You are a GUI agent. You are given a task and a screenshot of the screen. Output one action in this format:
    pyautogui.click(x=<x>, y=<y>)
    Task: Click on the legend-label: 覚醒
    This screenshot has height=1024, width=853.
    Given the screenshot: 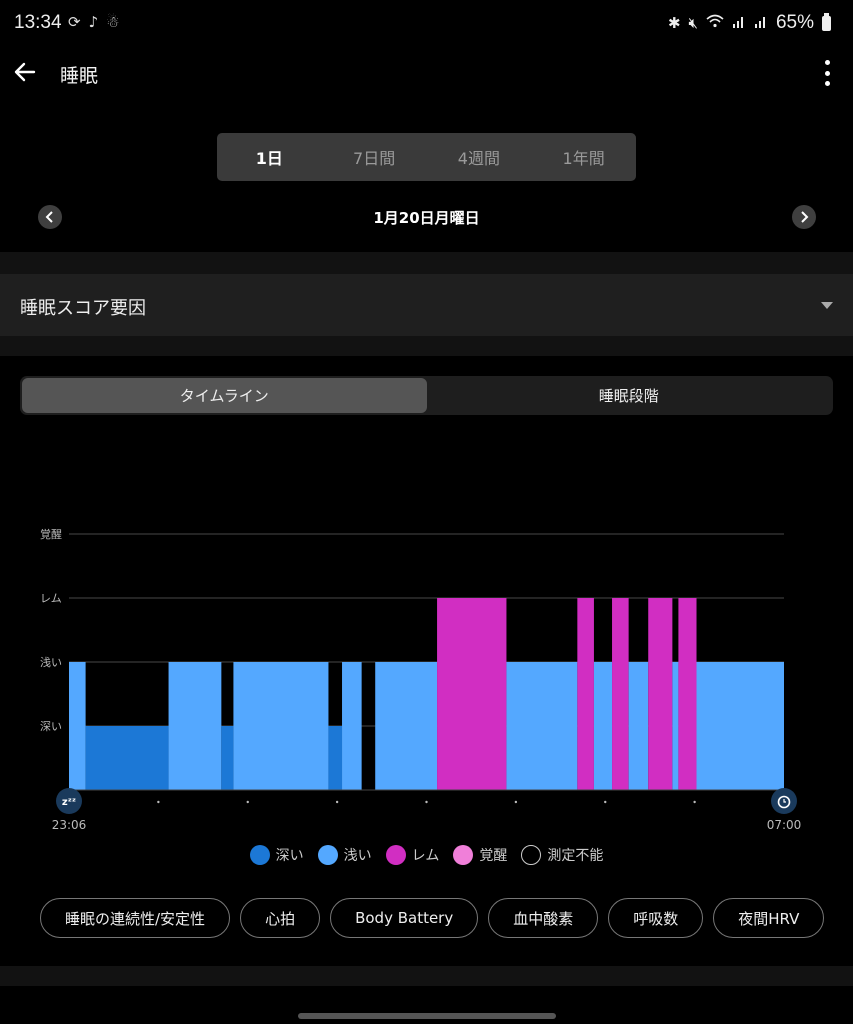 What is the action you would take?
    pyautogui.click(x=493, y=856)
    